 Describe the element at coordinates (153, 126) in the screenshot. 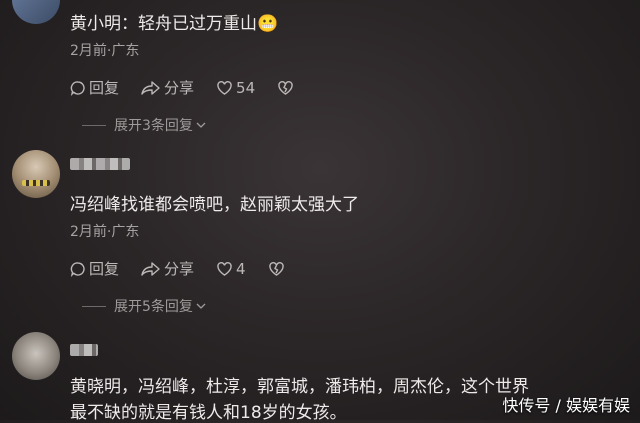

I see `expand-replies-label: 展开3条回复` at that location.